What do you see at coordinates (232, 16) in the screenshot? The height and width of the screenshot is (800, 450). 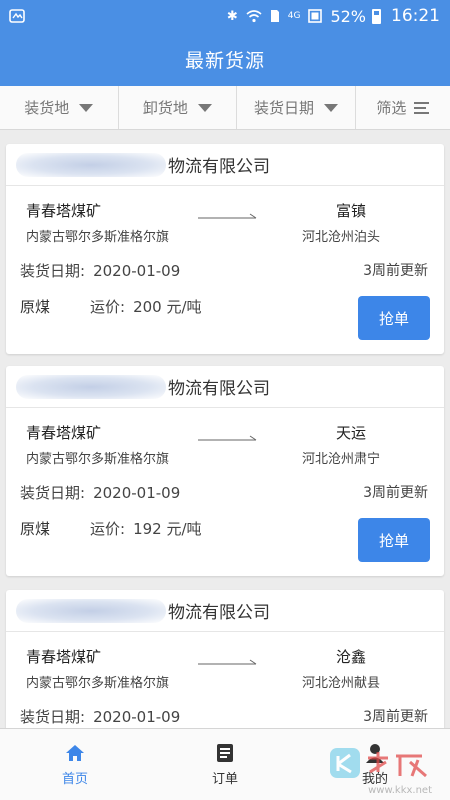 I see `bluetooth-icon: ✱` at bounding box center [232, 16].